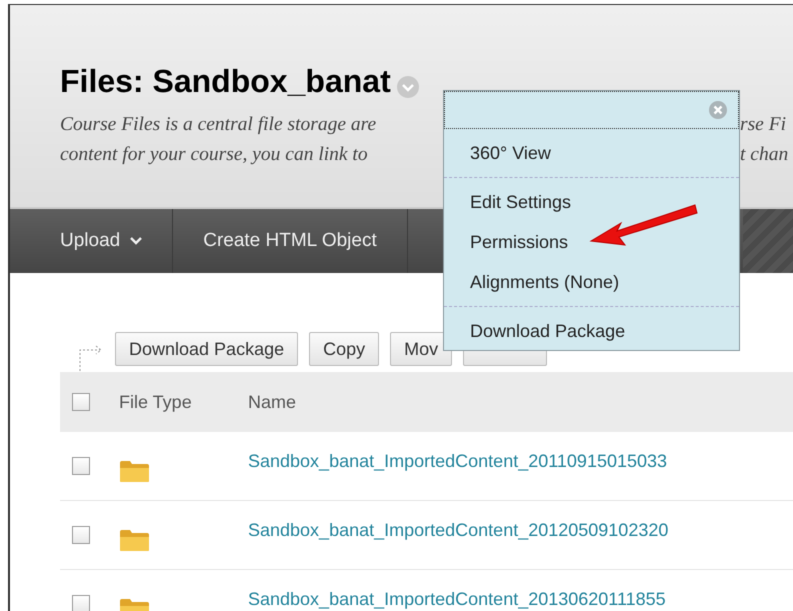 Image resolution: width=793 pixels, height=611 pixels. Describe the element at coordinates (219, 125) in the screenshot. I see `description-text: Course Files is a central file storage are` at that location.